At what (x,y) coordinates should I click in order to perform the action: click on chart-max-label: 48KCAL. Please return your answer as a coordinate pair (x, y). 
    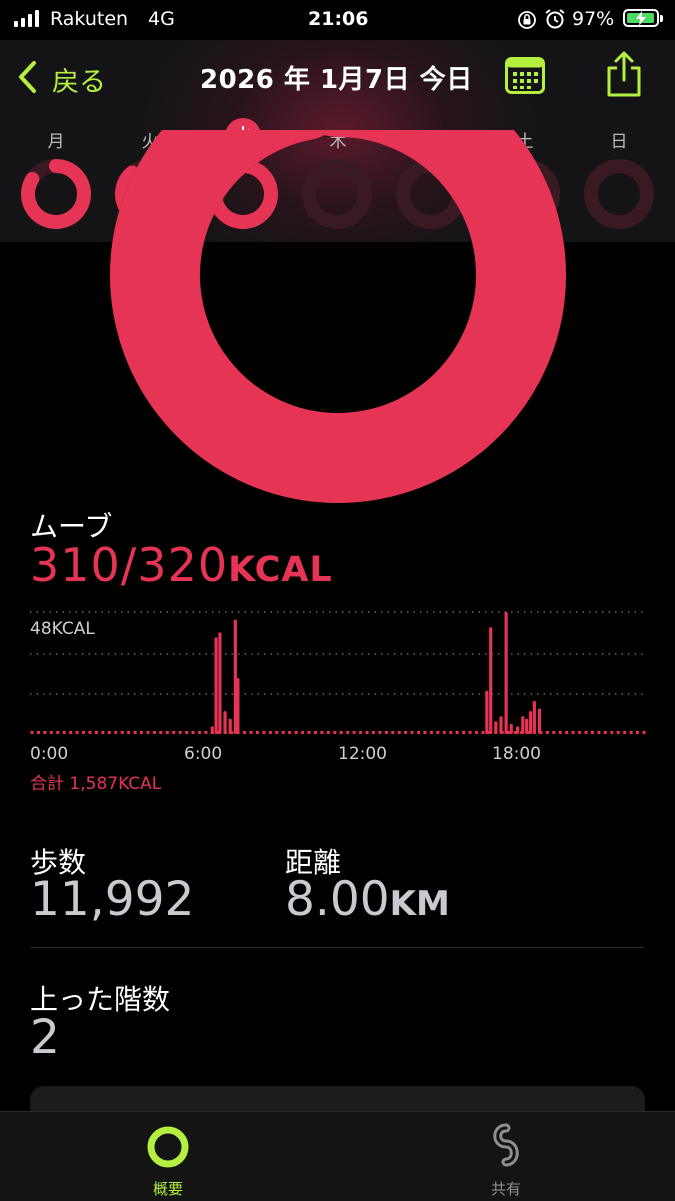
    Looking at the image, I should click on (62, 629).